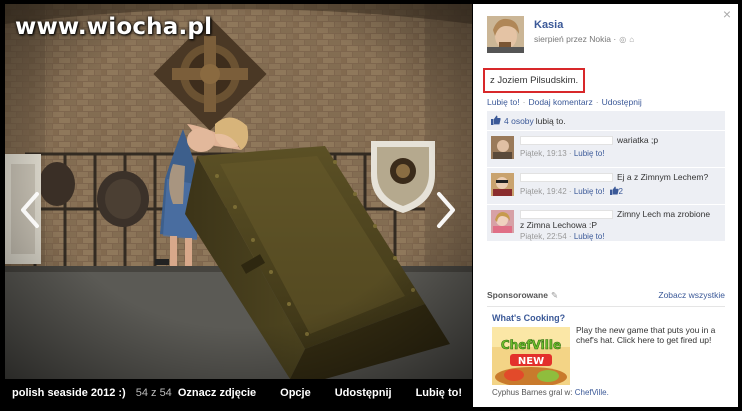 This screenshot has width=742, height=411. I want to click on post-meta: sierpień przez Nokia · ◎ ⌂, so click(584, 39).